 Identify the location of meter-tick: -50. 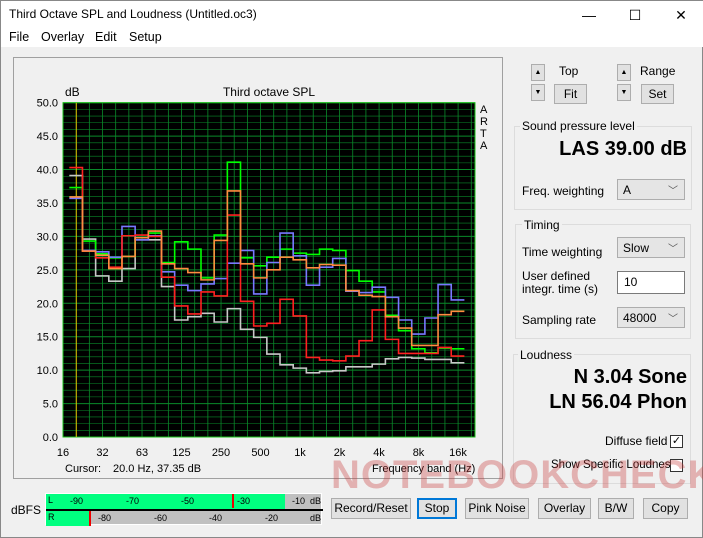
(188, 501).